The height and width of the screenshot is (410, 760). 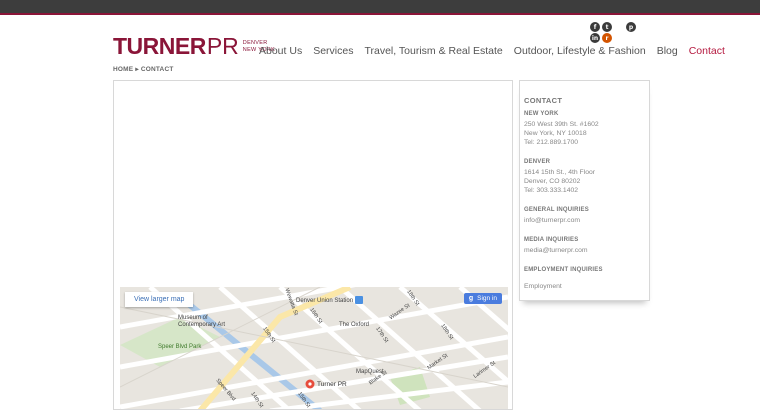 What do you see at coordinates (563, 270) in the screenshot?
I see `employment-heading: EMPLOYMENT INQUIRIES` at bounding box center [563, 270].